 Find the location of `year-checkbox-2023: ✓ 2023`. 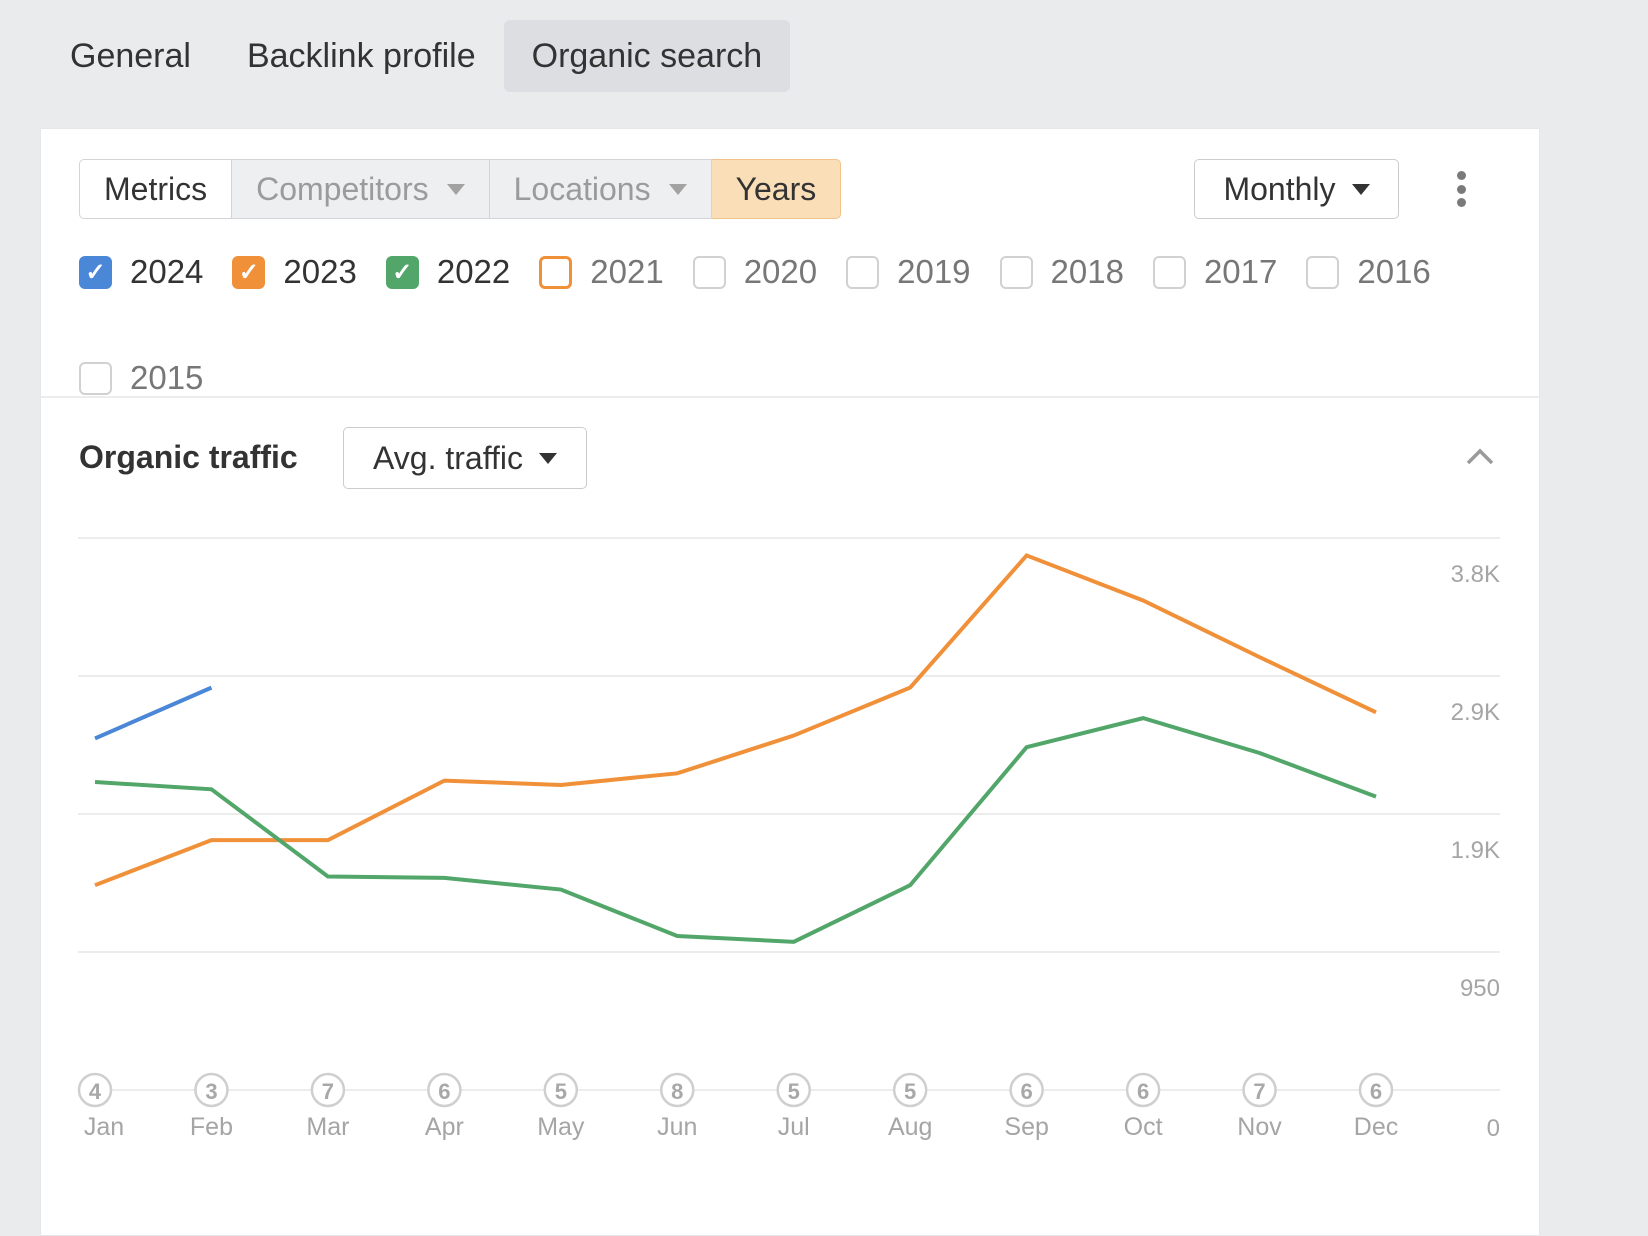

year-checkbox-2023: ✓ 2023 is located at coordinates (294, 271).